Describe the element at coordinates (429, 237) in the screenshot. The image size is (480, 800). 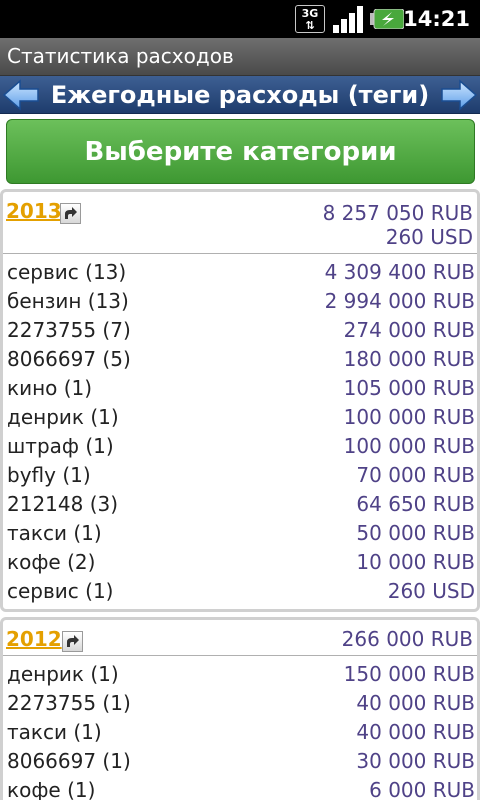
I see `total-usd: 260 USD` at that location.